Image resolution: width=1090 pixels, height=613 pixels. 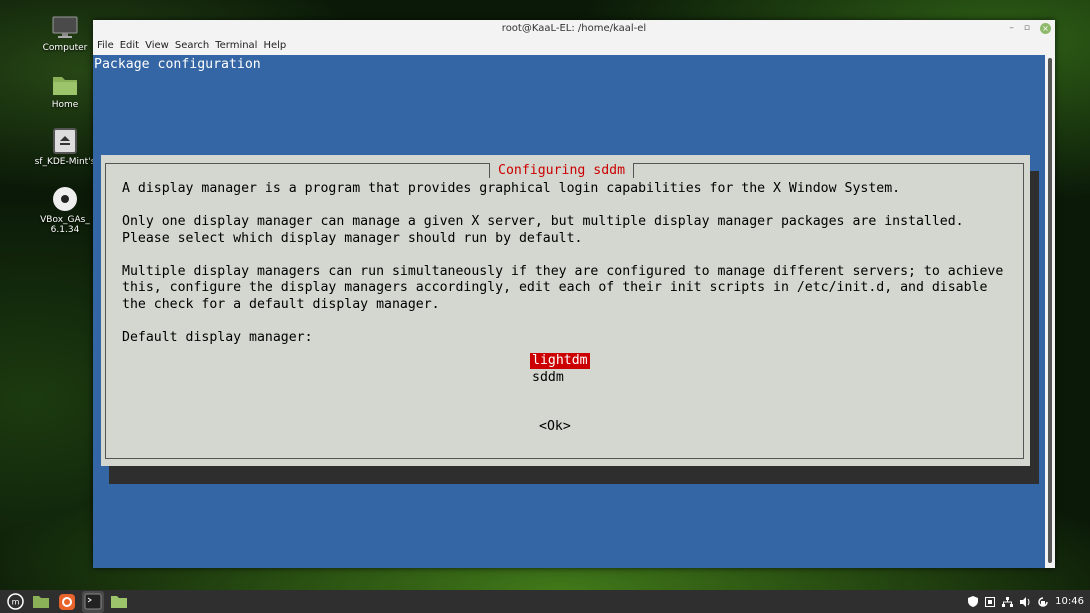 What do you see at coordinates (107, 46) in the screenshot?
I see `menu-file: File` at bounding box center [107, 46].